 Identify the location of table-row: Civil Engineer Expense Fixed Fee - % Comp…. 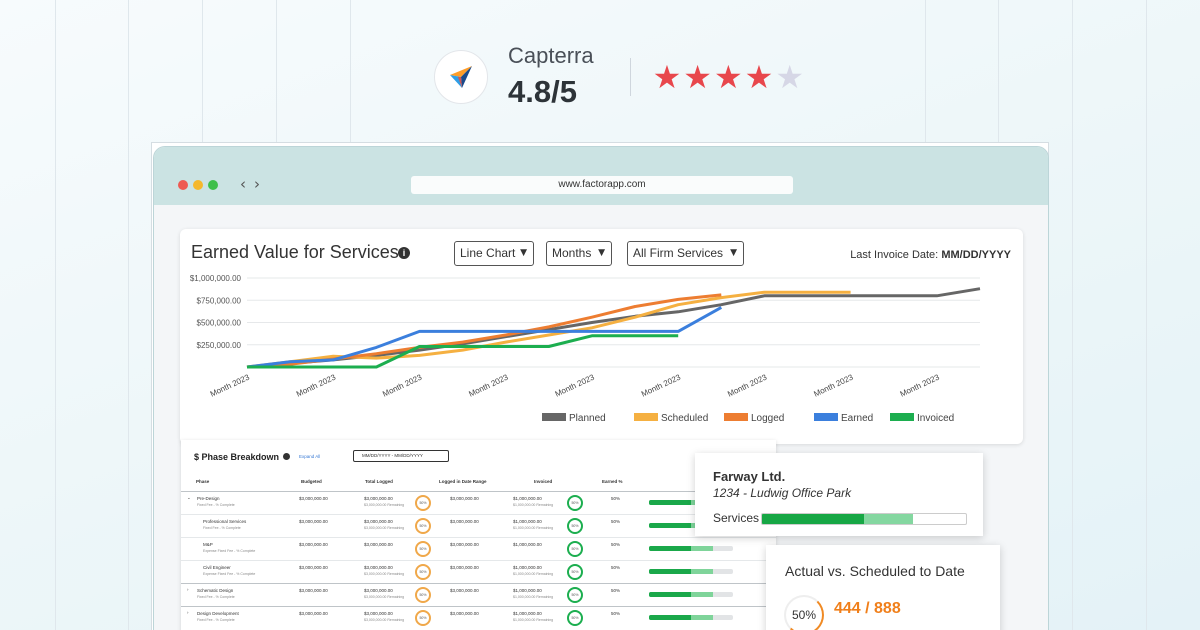
(478, 571).